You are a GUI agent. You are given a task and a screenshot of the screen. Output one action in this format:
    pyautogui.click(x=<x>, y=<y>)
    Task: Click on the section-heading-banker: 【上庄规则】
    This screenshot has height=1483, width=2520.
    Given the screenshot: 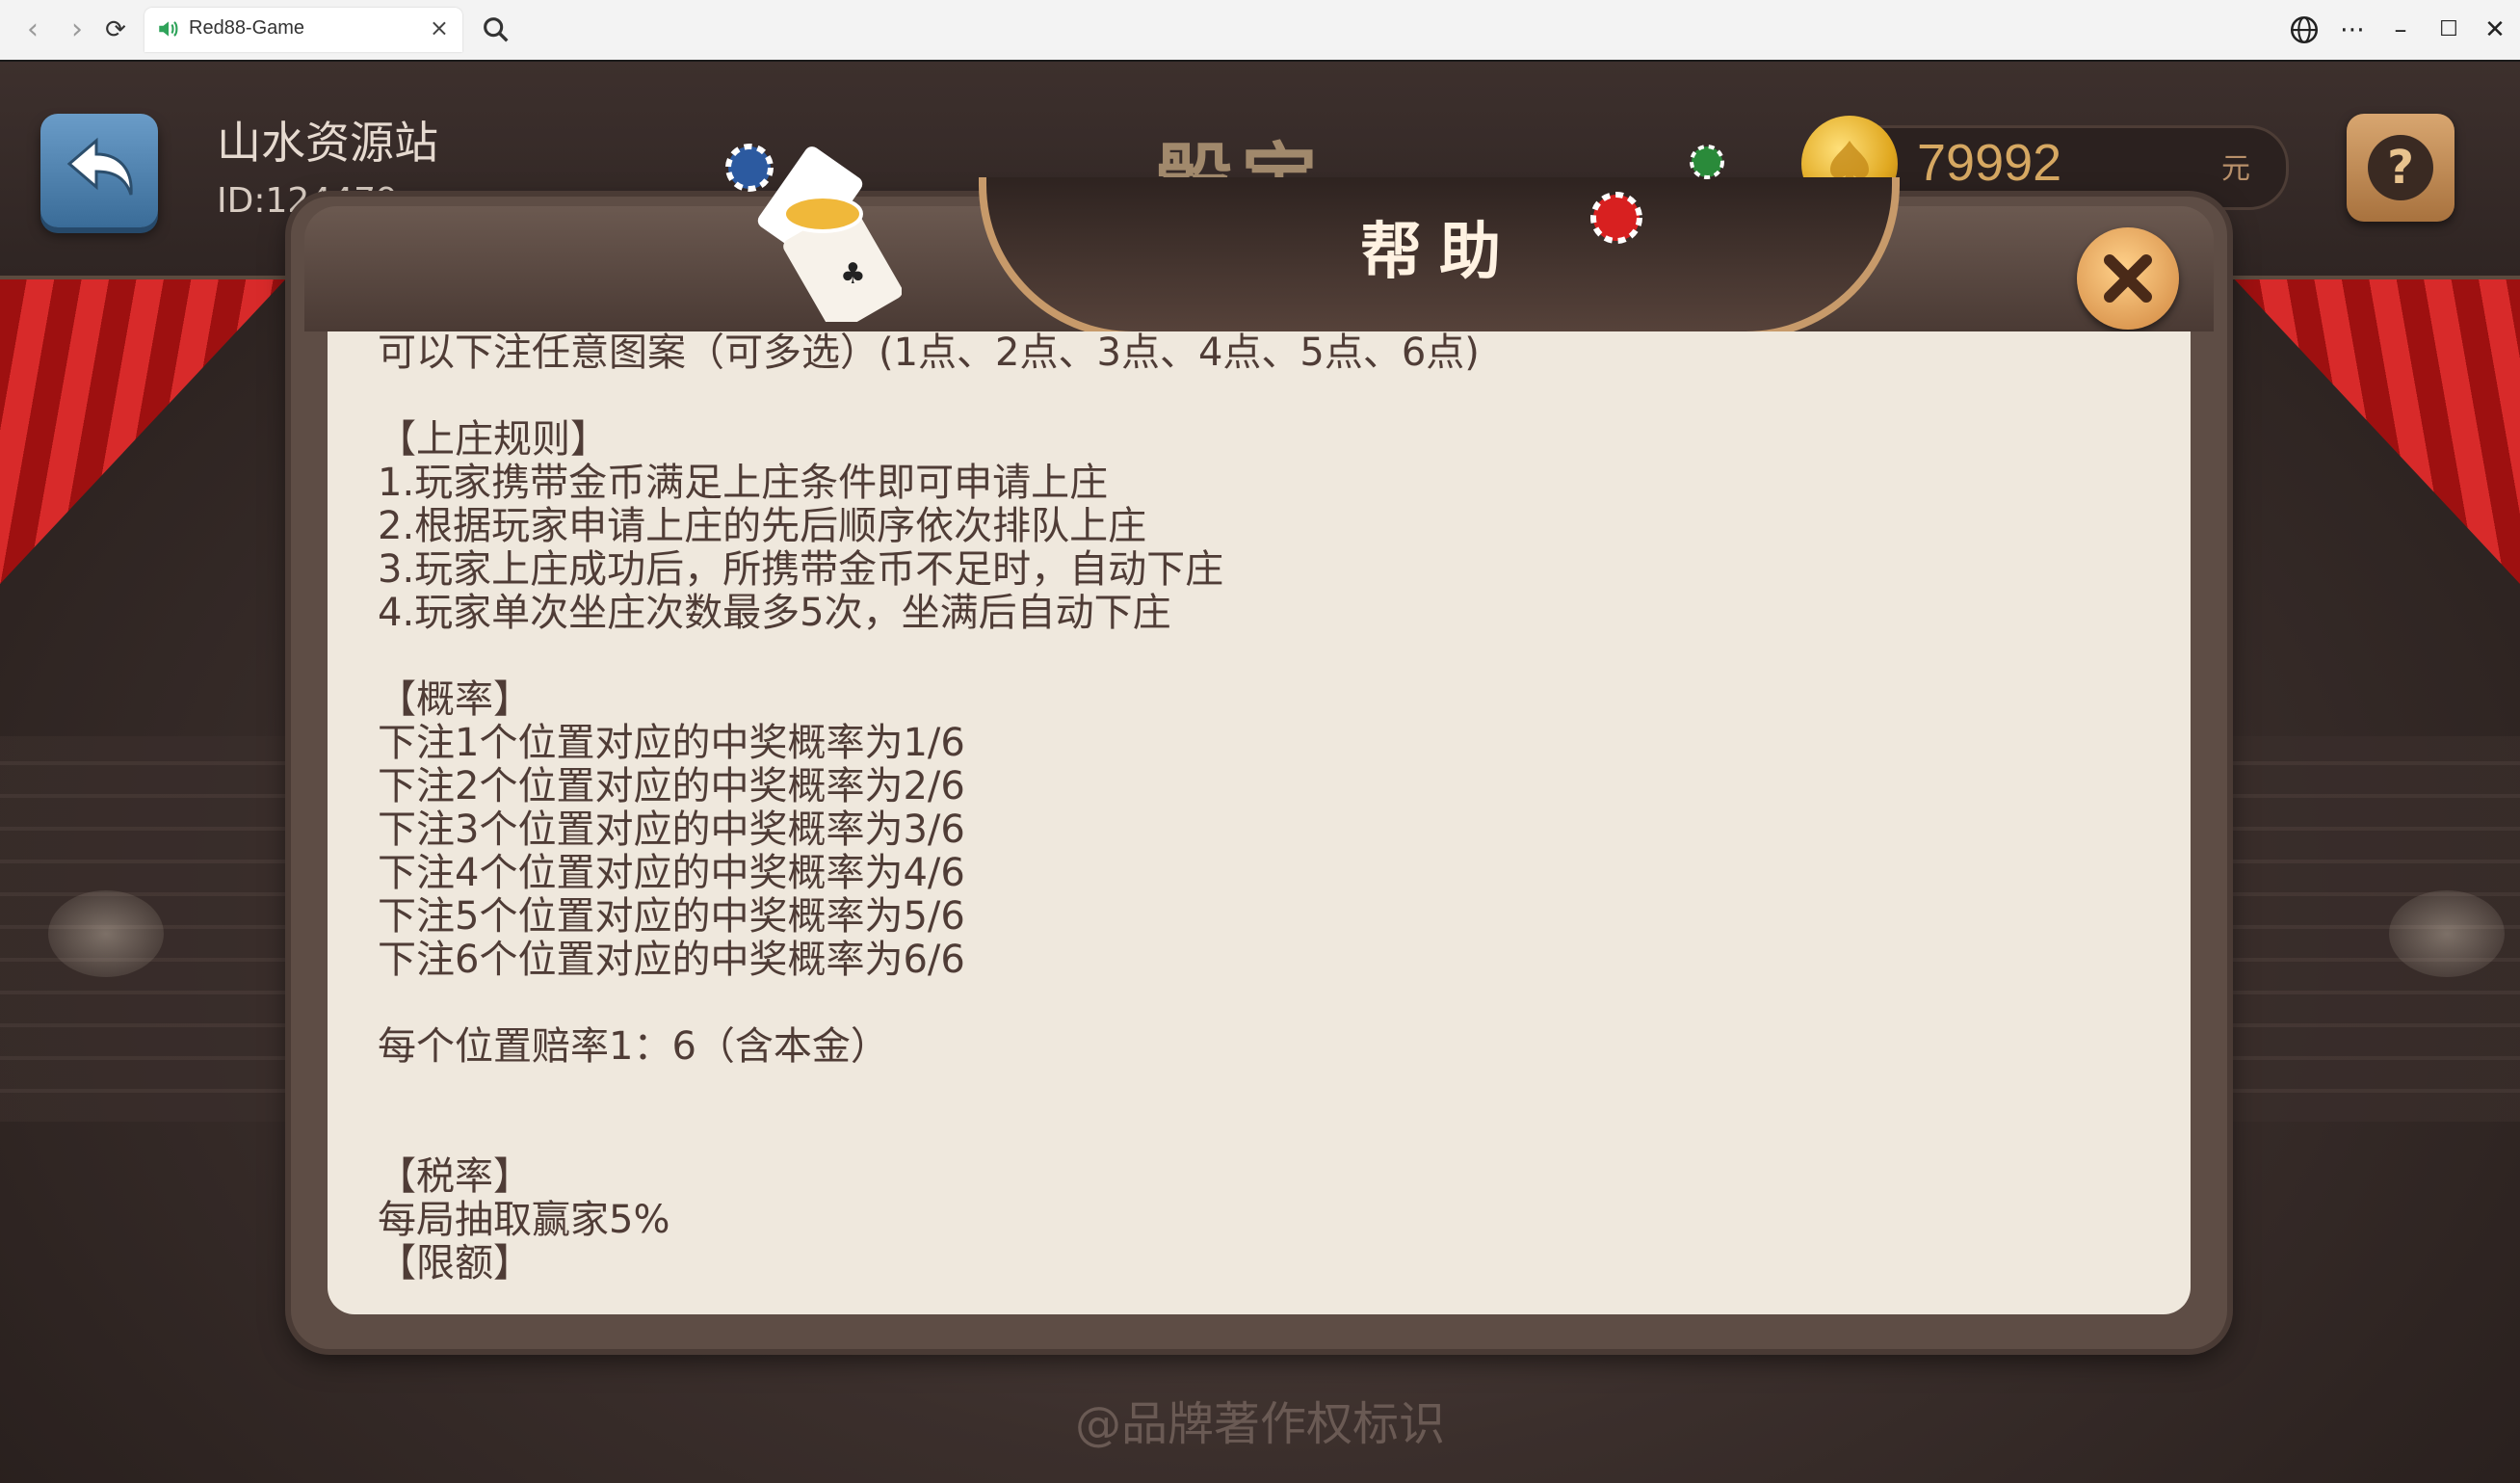 What is the action you would take?
    pyautogui.click(x=494, y=439)
    